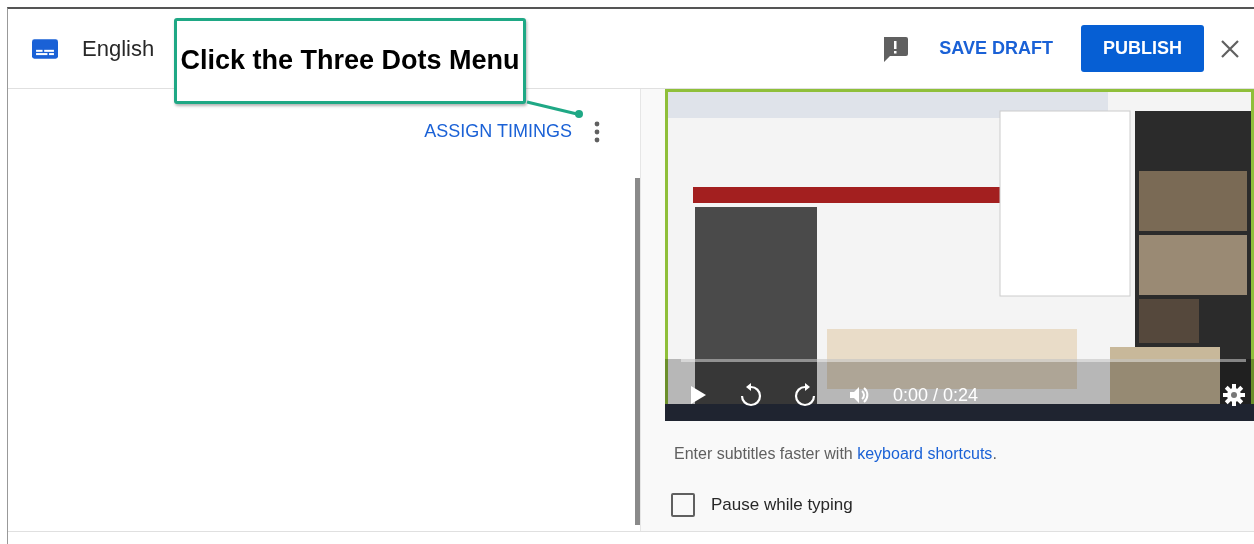  Describe the element at coordinates (963, 360) in the screenshot. I see `progress-track` at that location.